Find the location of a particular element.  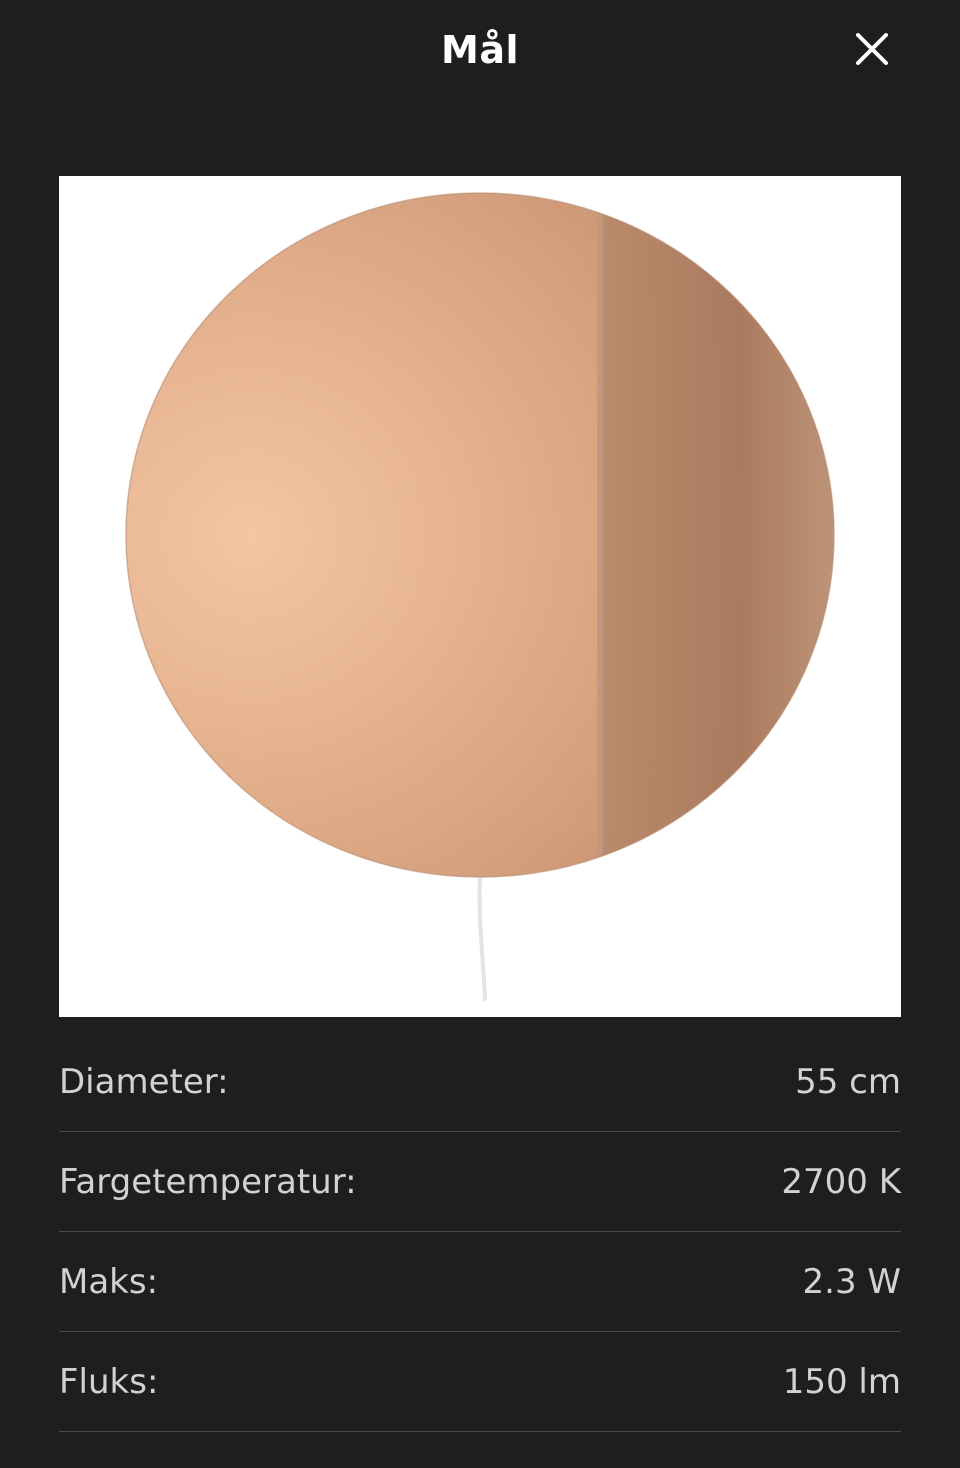

close-button is located at coordinates (872, 50).